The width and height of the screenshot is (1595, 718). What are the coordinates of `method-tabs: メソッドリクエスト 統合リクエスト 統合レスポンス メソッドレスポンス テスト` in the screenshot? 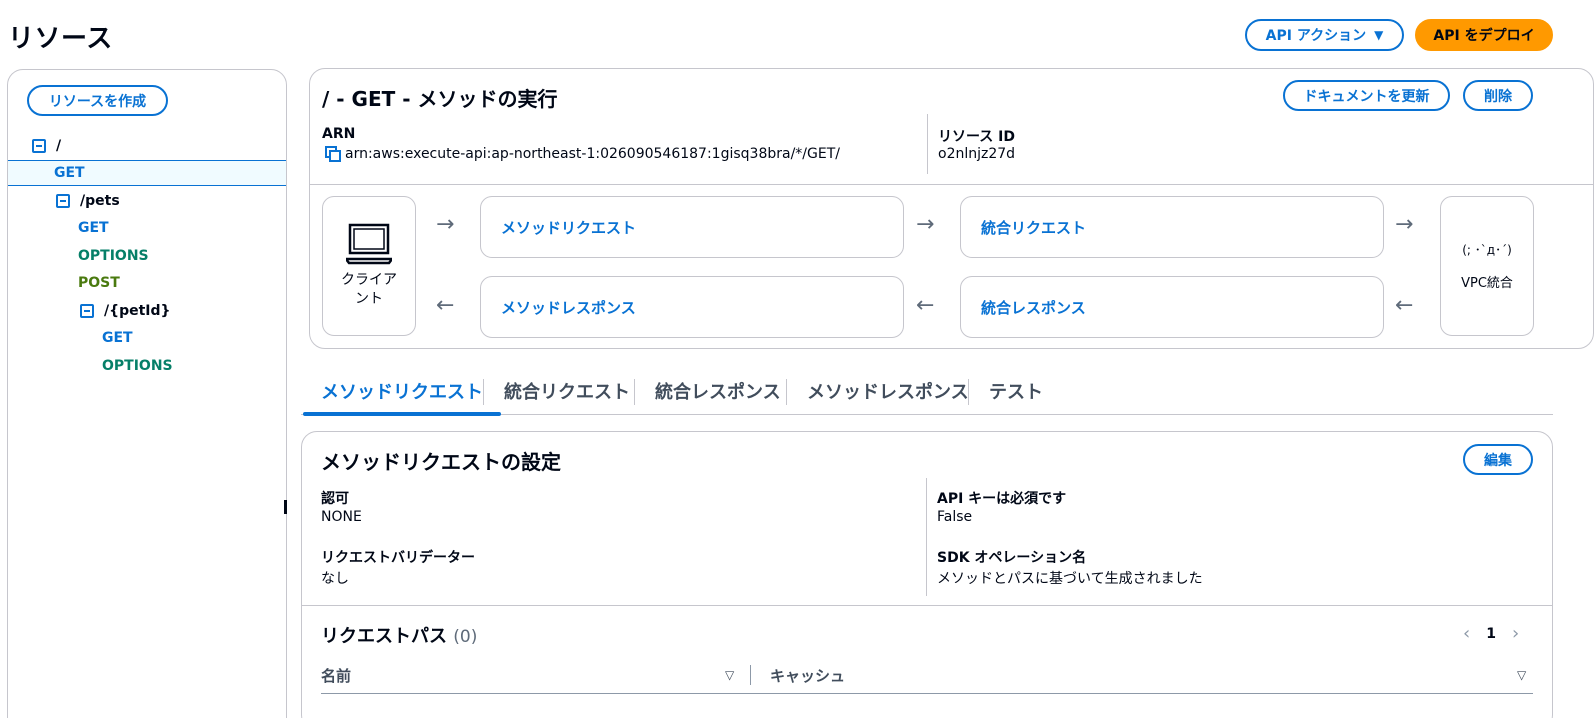 It's located at (927, 391).